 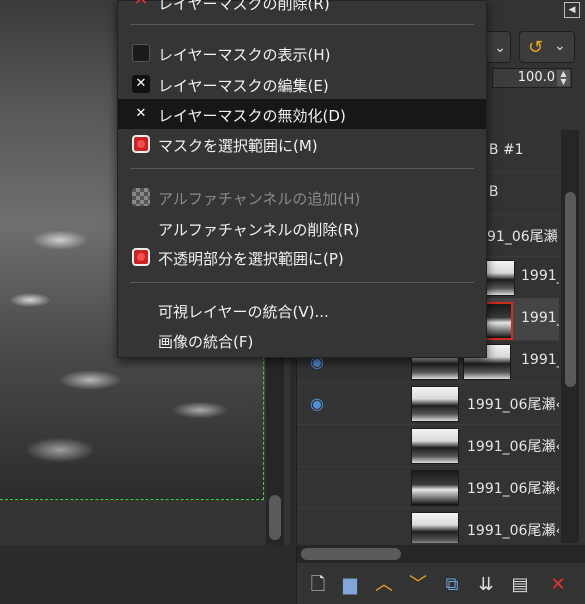 What do you see at coordinates (238, 146) in the screenshot?
I see `menu-item-label: マスクを選択範囲に(M)` at bounding box center [238, 146].